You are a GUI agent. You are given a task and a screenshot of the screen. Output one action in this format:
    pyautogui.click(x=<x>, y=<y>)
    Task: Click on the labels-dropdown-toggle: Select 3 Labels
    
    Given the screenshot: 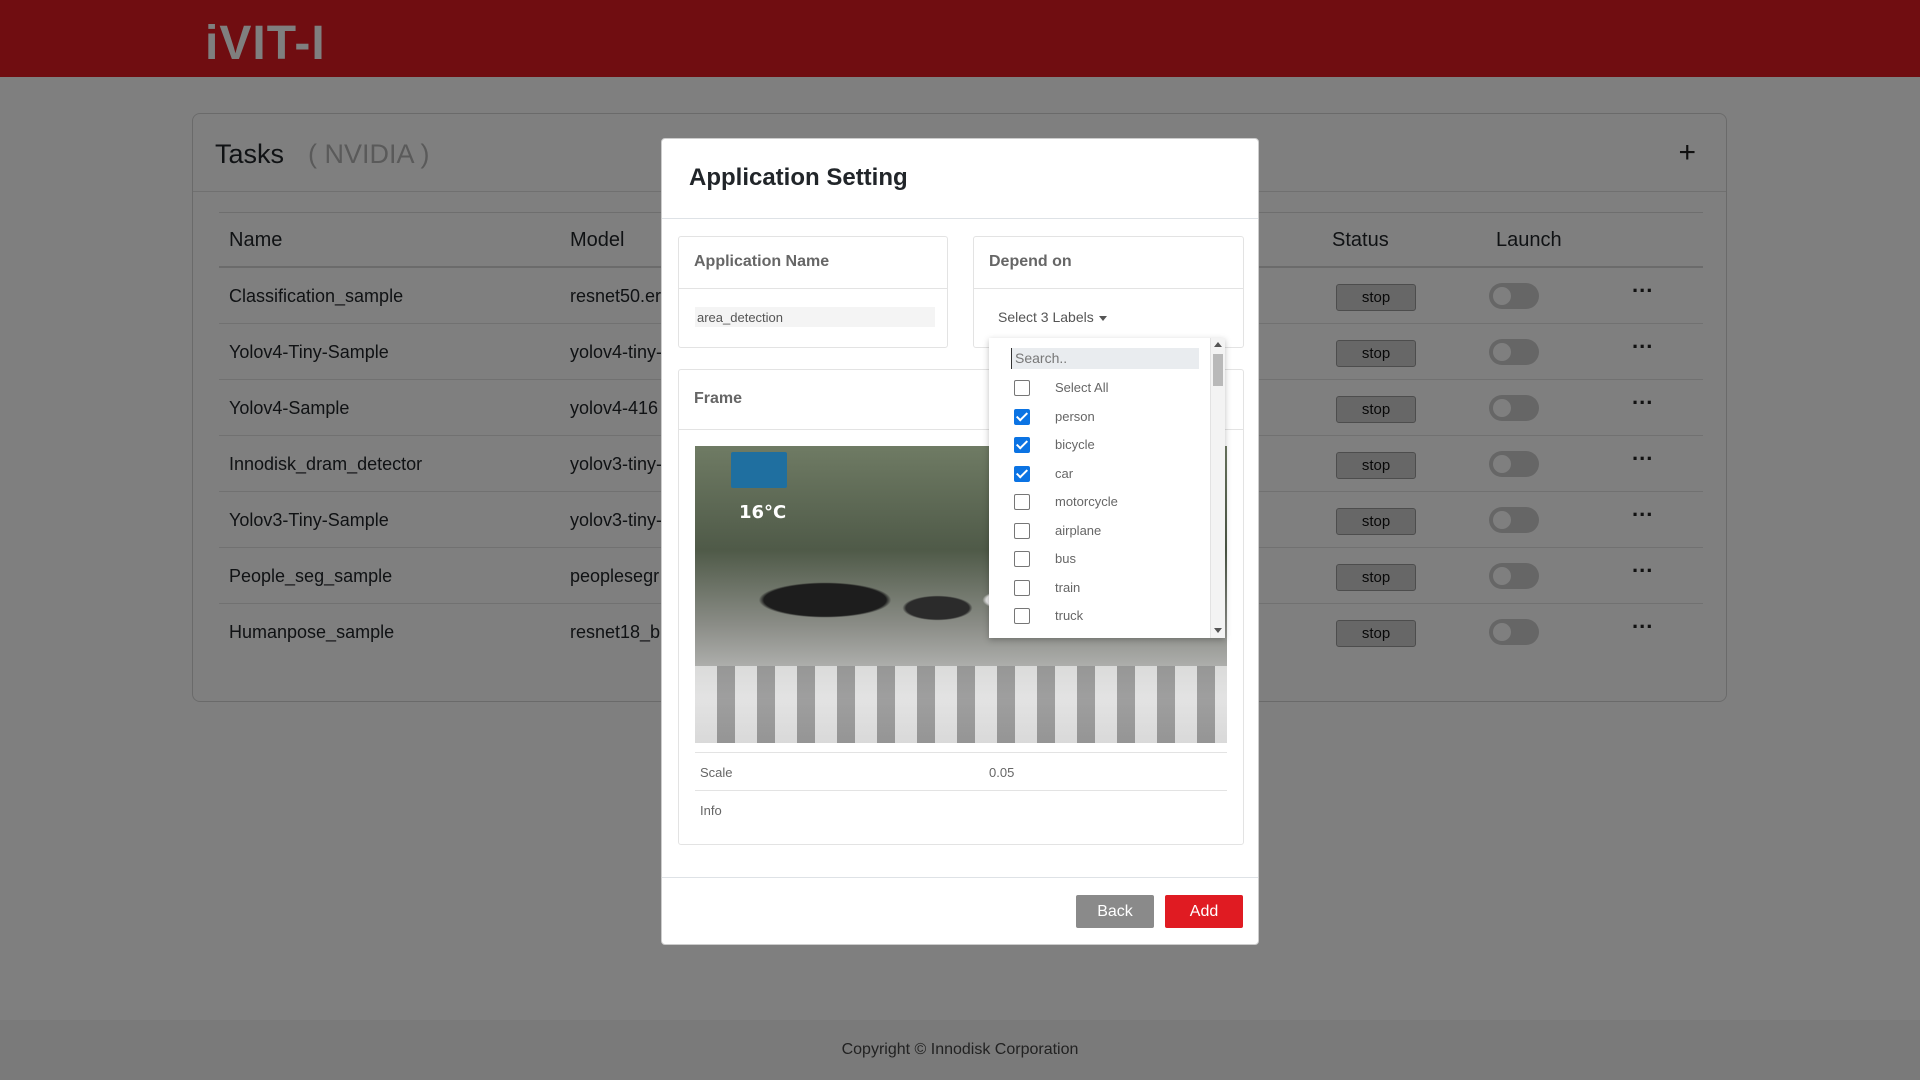 What is the action you would take?
    pyautogui.click(x=1052, y=317)
    